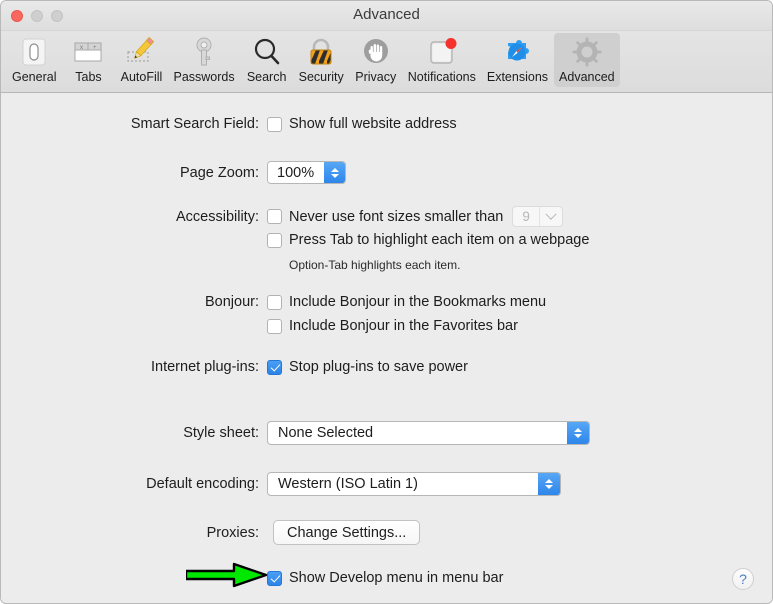  I want to click on page-zoom-stepper: 100%, so click(307, 172).